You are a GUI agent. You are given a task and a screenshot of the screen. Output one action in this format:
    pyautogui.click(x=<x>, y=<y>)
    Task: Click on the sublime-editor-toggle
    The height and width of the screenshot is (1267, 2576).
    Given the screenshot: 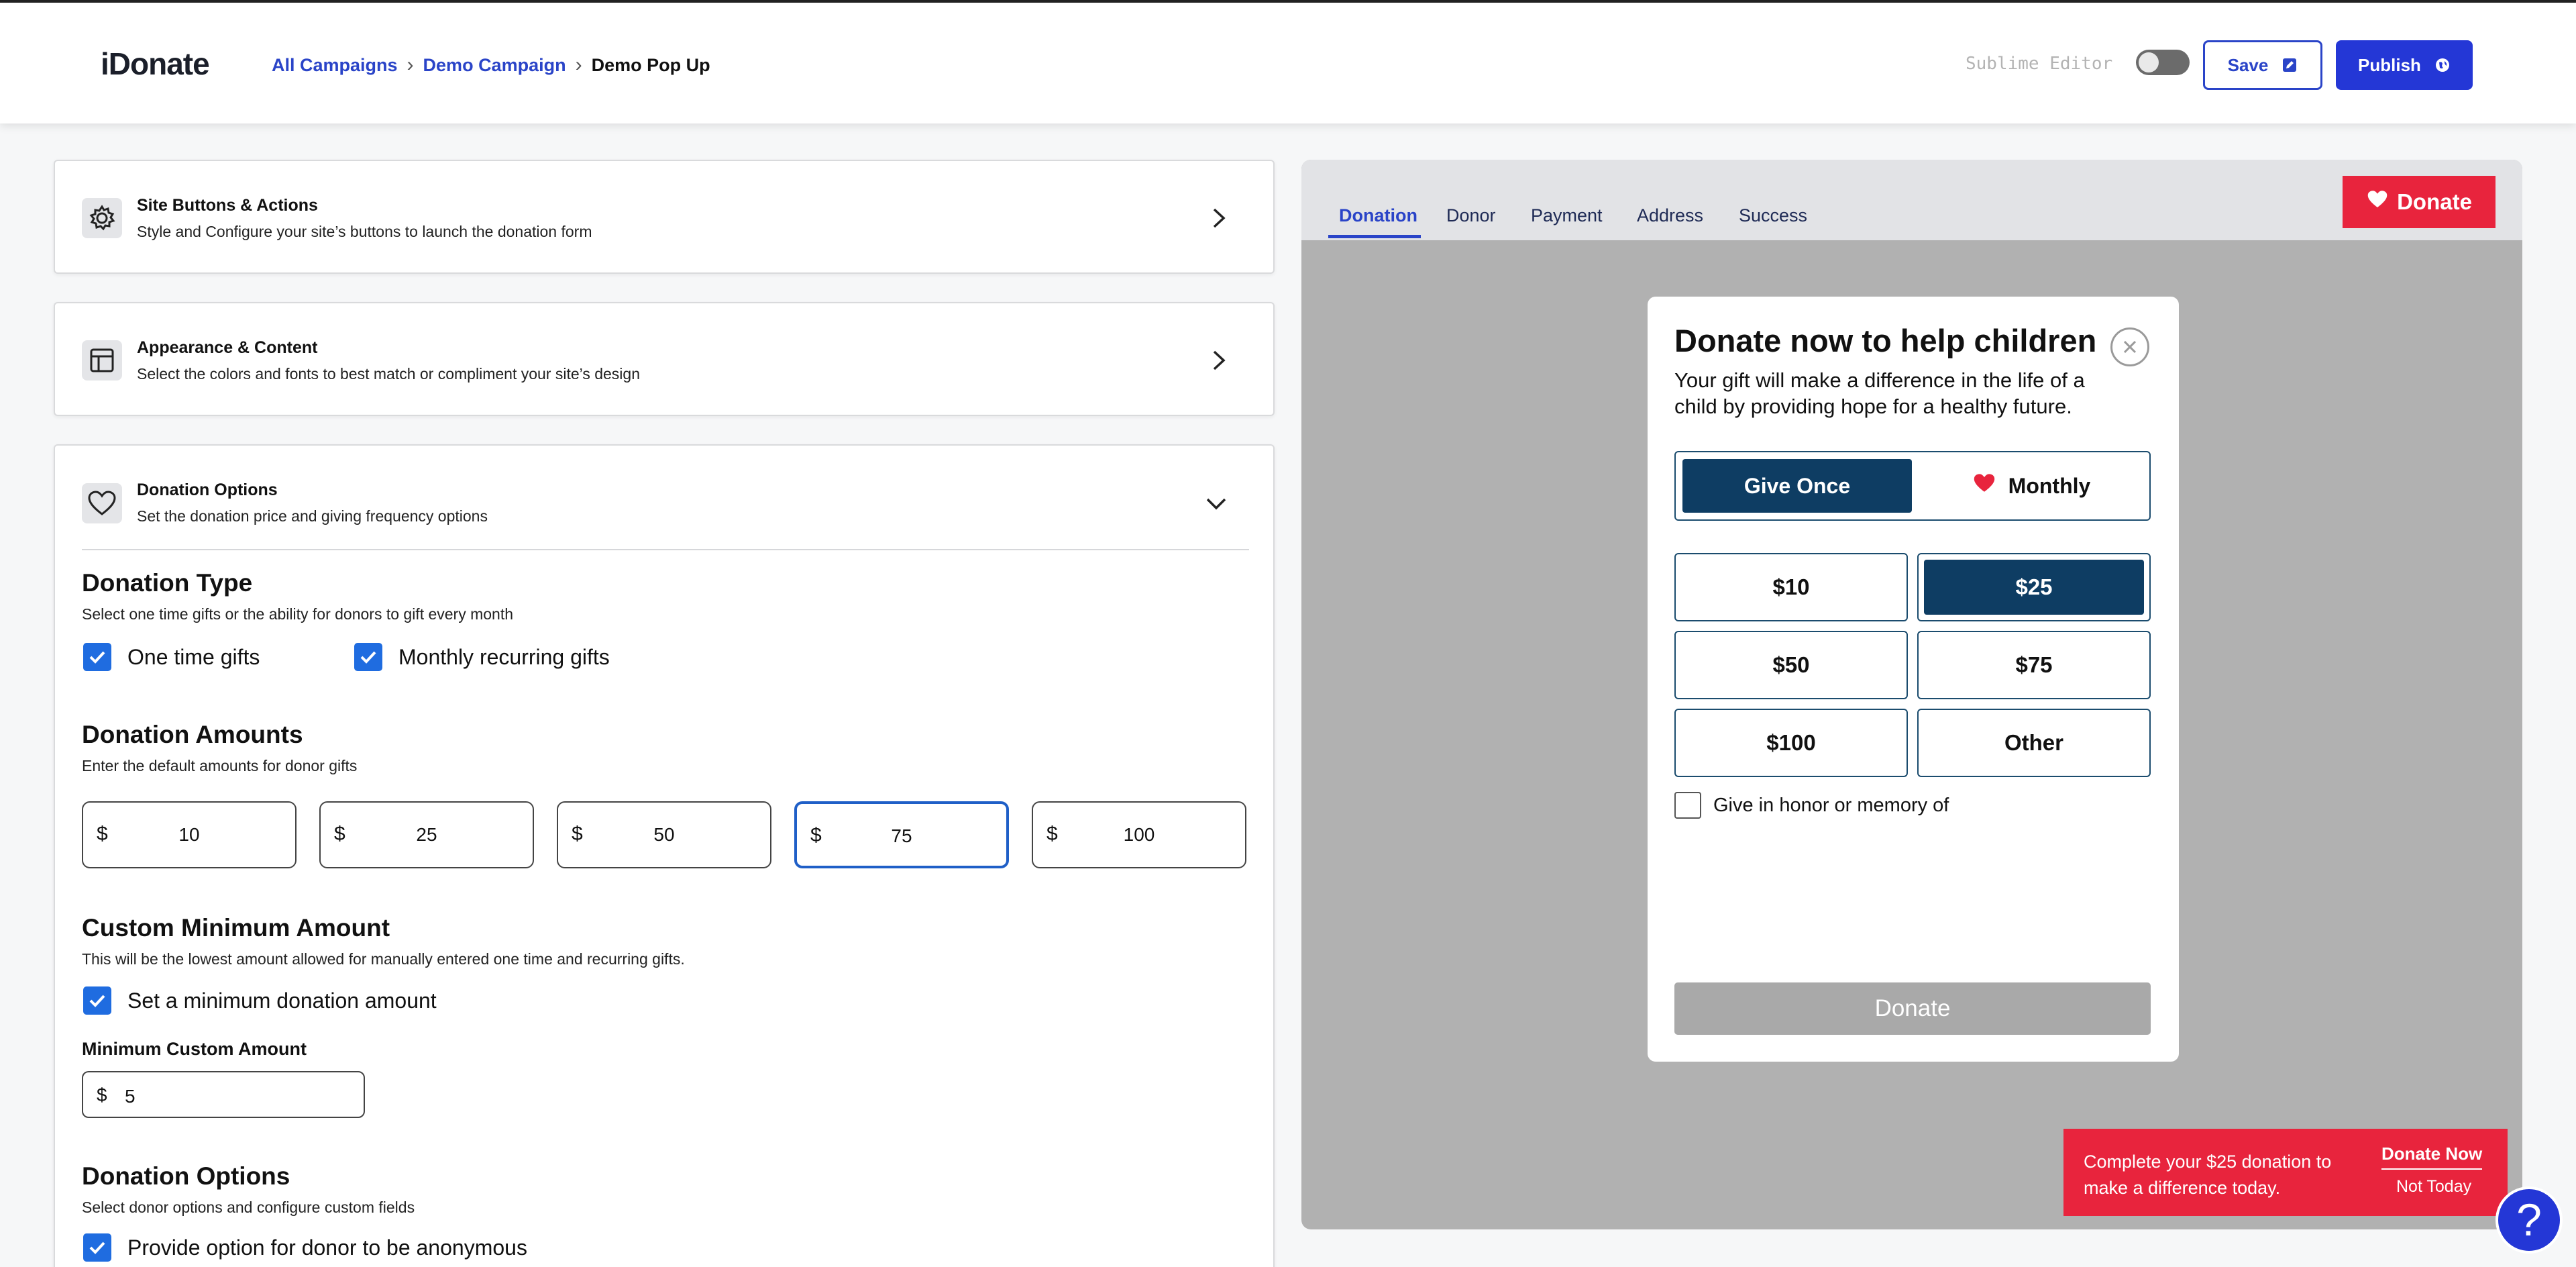 What is the action you would take?
    pyautogui.click(x=2163, y=62)
    